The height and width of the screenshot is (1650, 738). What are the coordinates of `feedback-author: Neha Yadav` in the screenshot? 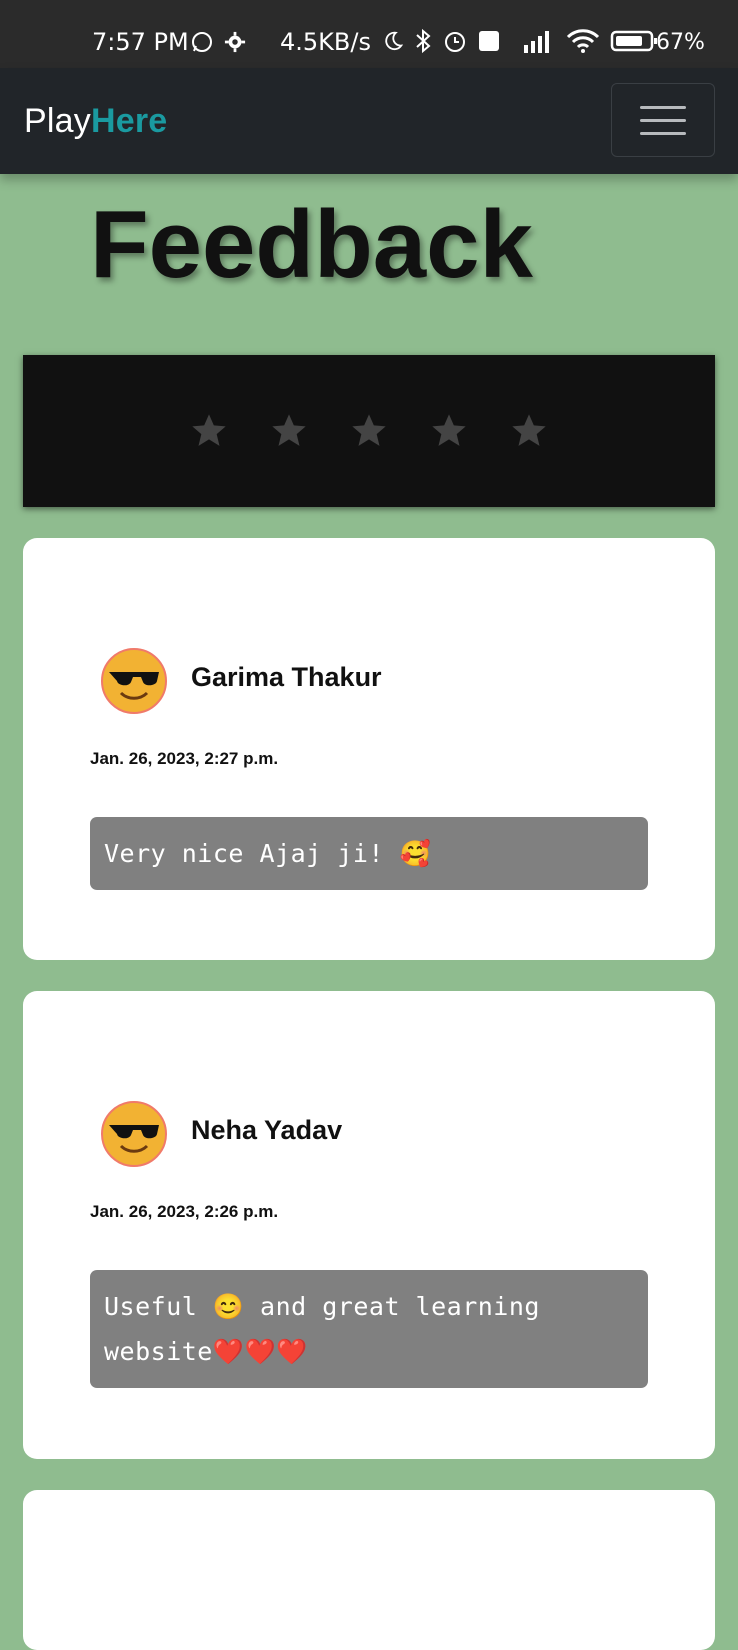 It's located at (267, 1130).